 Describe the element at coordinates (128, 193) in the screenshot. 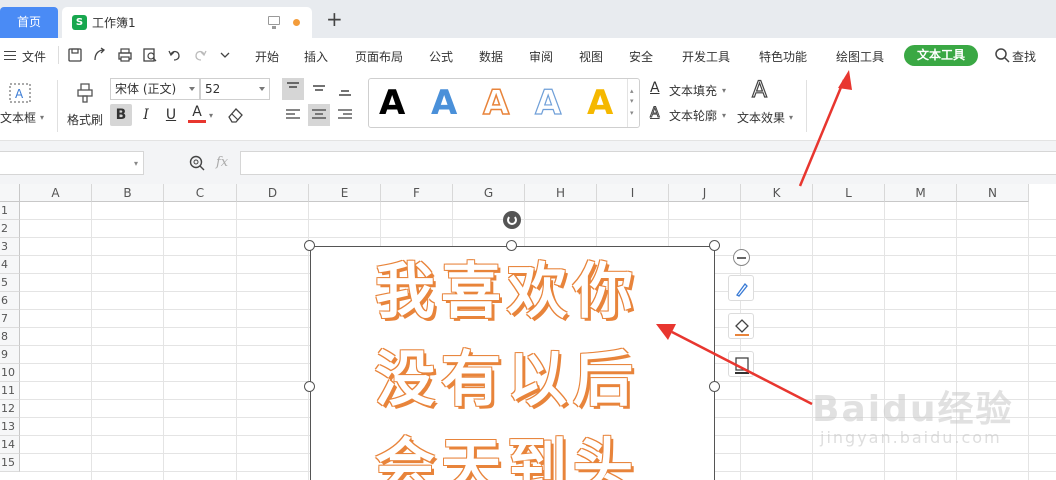

I see `column-header: B` at that location.